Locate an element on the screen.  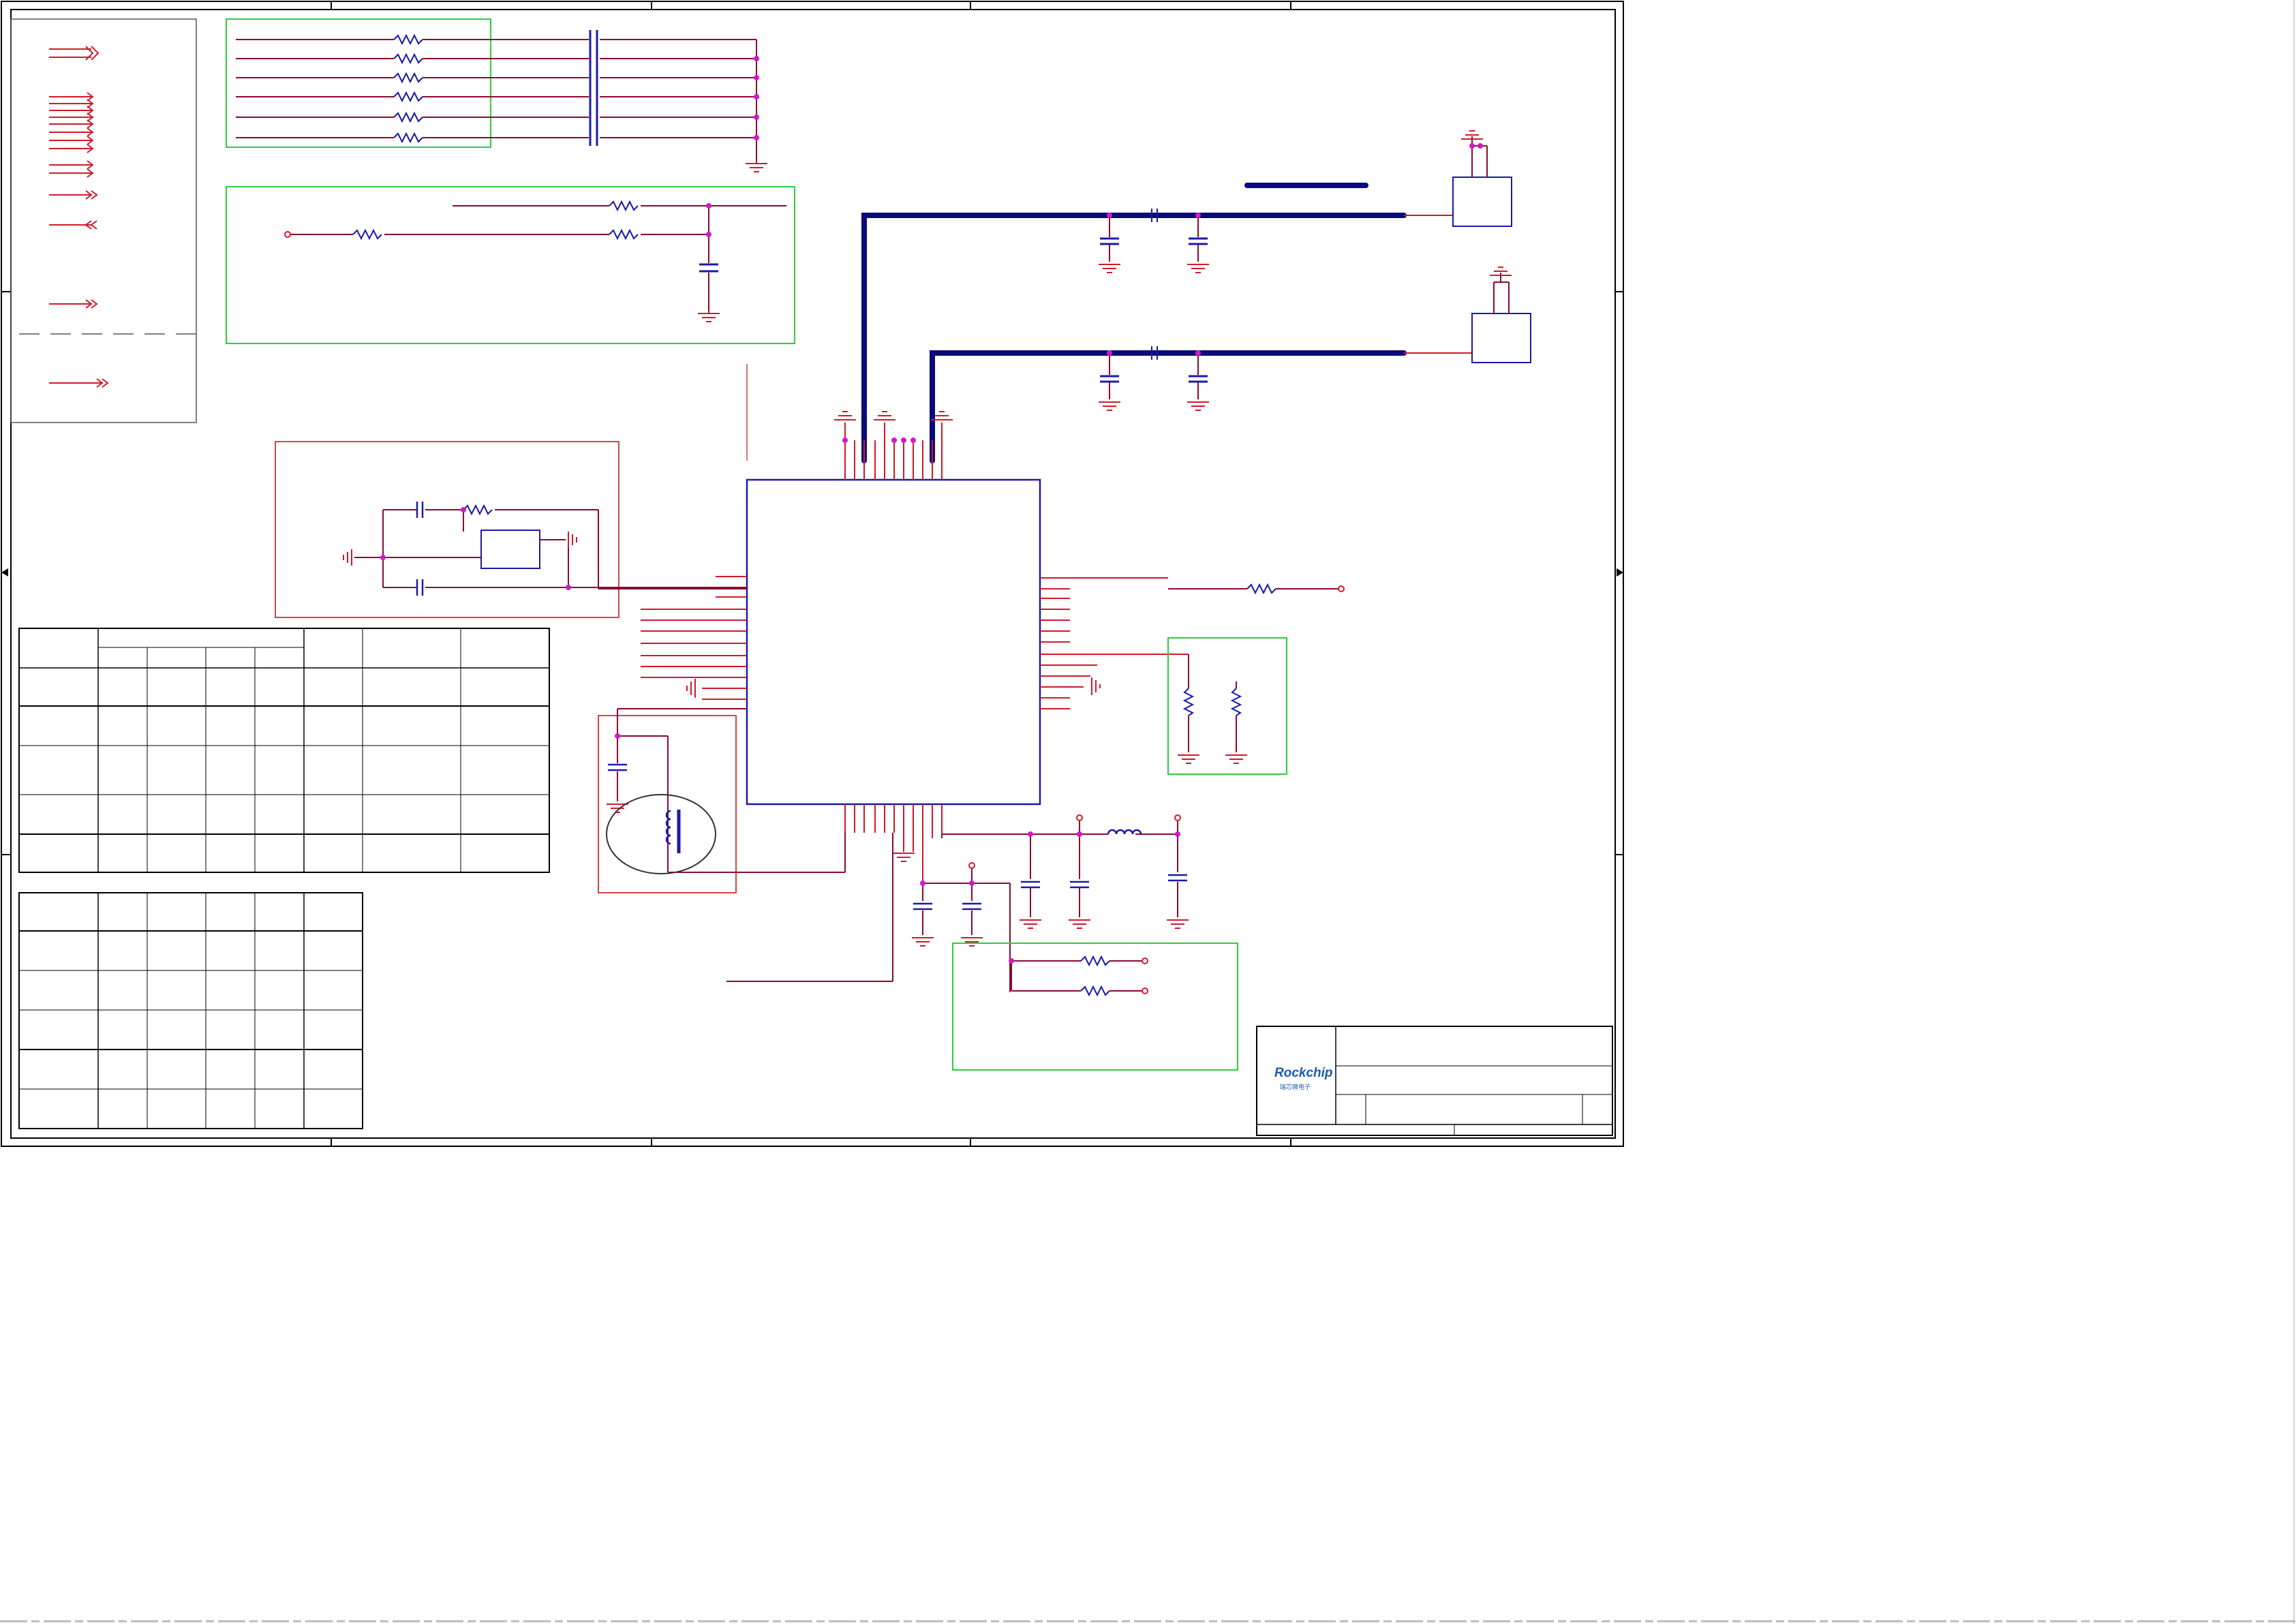
title-block is located at coordinates (1435, 1081).